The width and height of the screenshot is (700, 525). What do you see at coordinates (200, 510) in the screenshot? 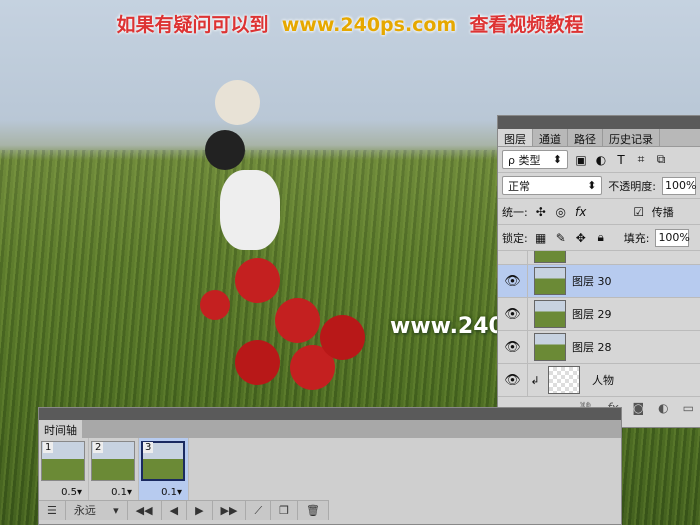
I see `play-icon: ▶` at bounding box center [200, 510].